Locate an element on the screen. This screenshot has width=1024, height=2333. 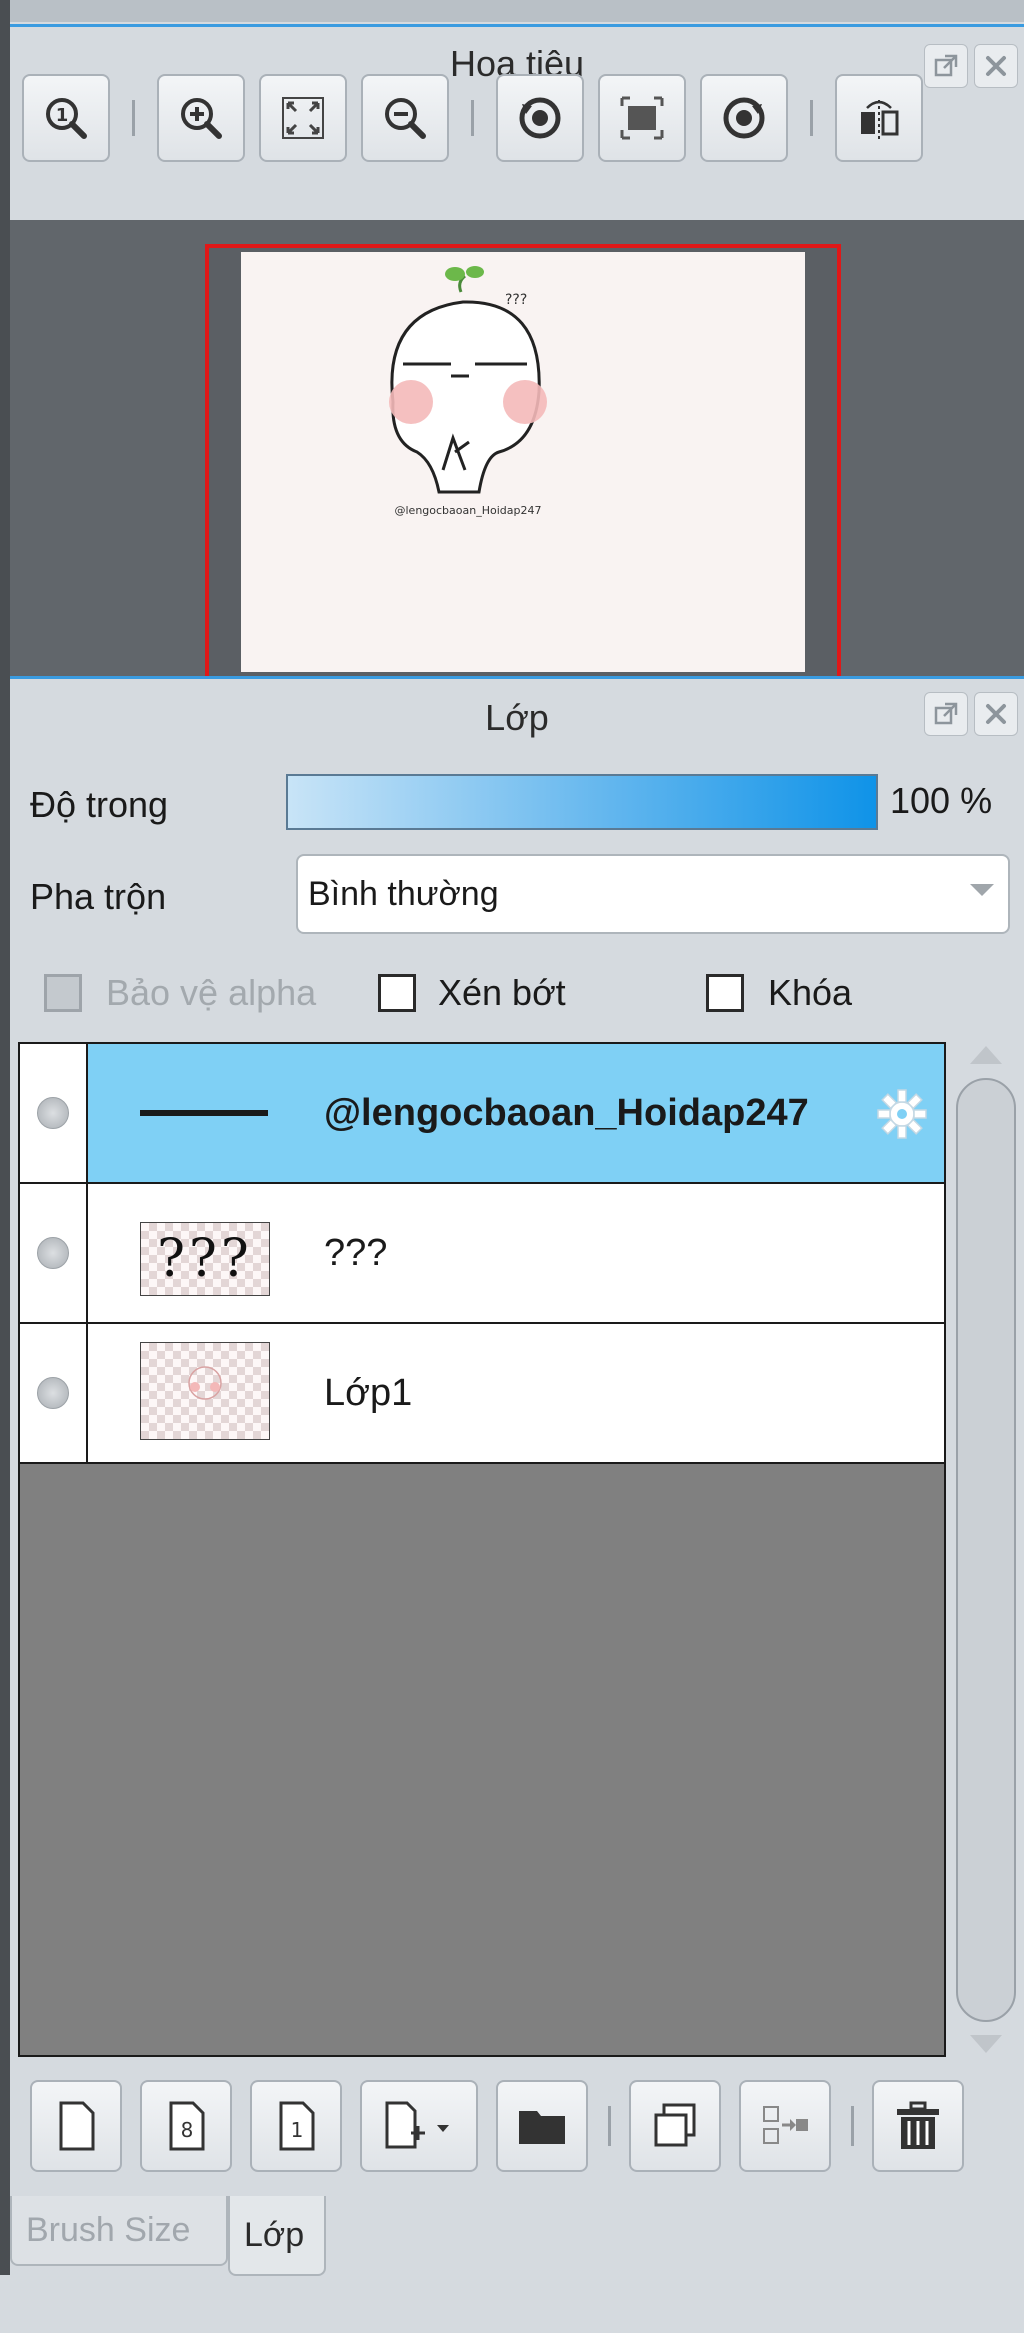
new-8bit-layer-icon: 8 is located at coordinates (187, 2126).